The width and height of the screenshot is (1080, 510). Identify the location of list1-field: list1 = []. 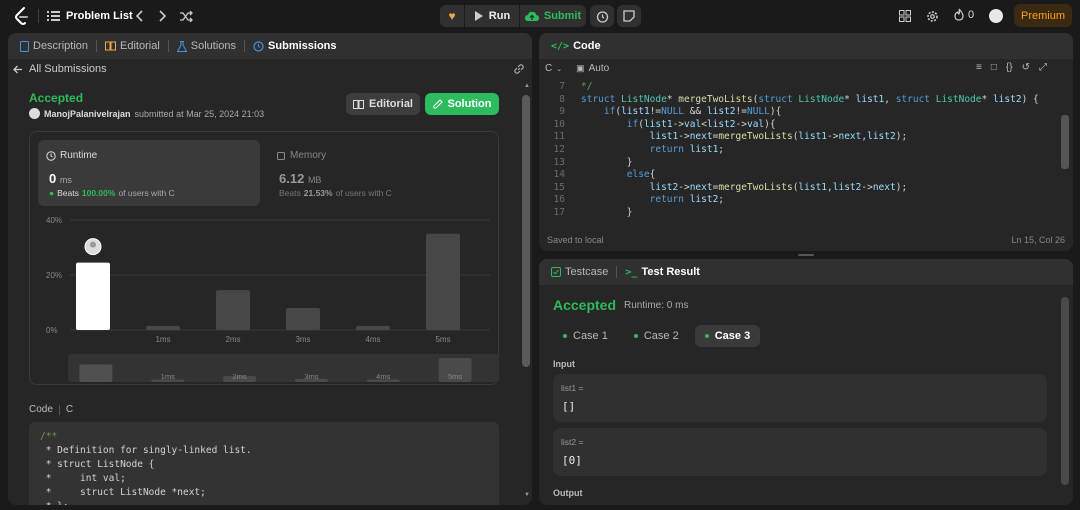
(800, 398).